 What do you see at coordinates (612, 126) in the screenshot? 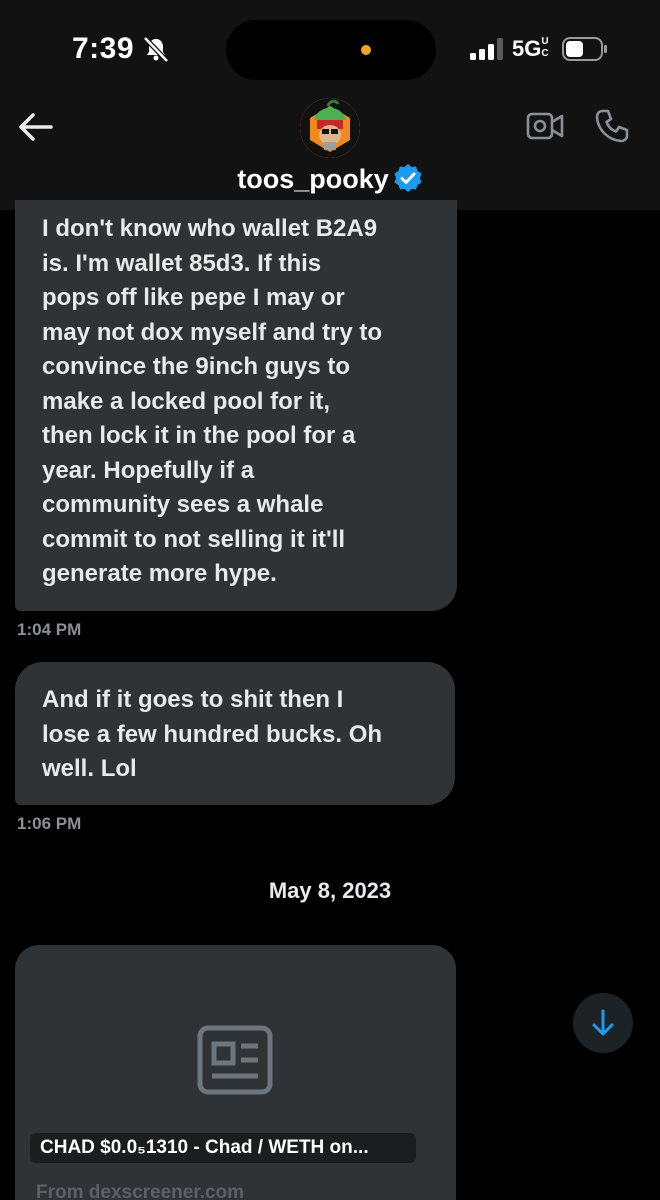
I see `phone-icon` at bounding box center [612, 126].